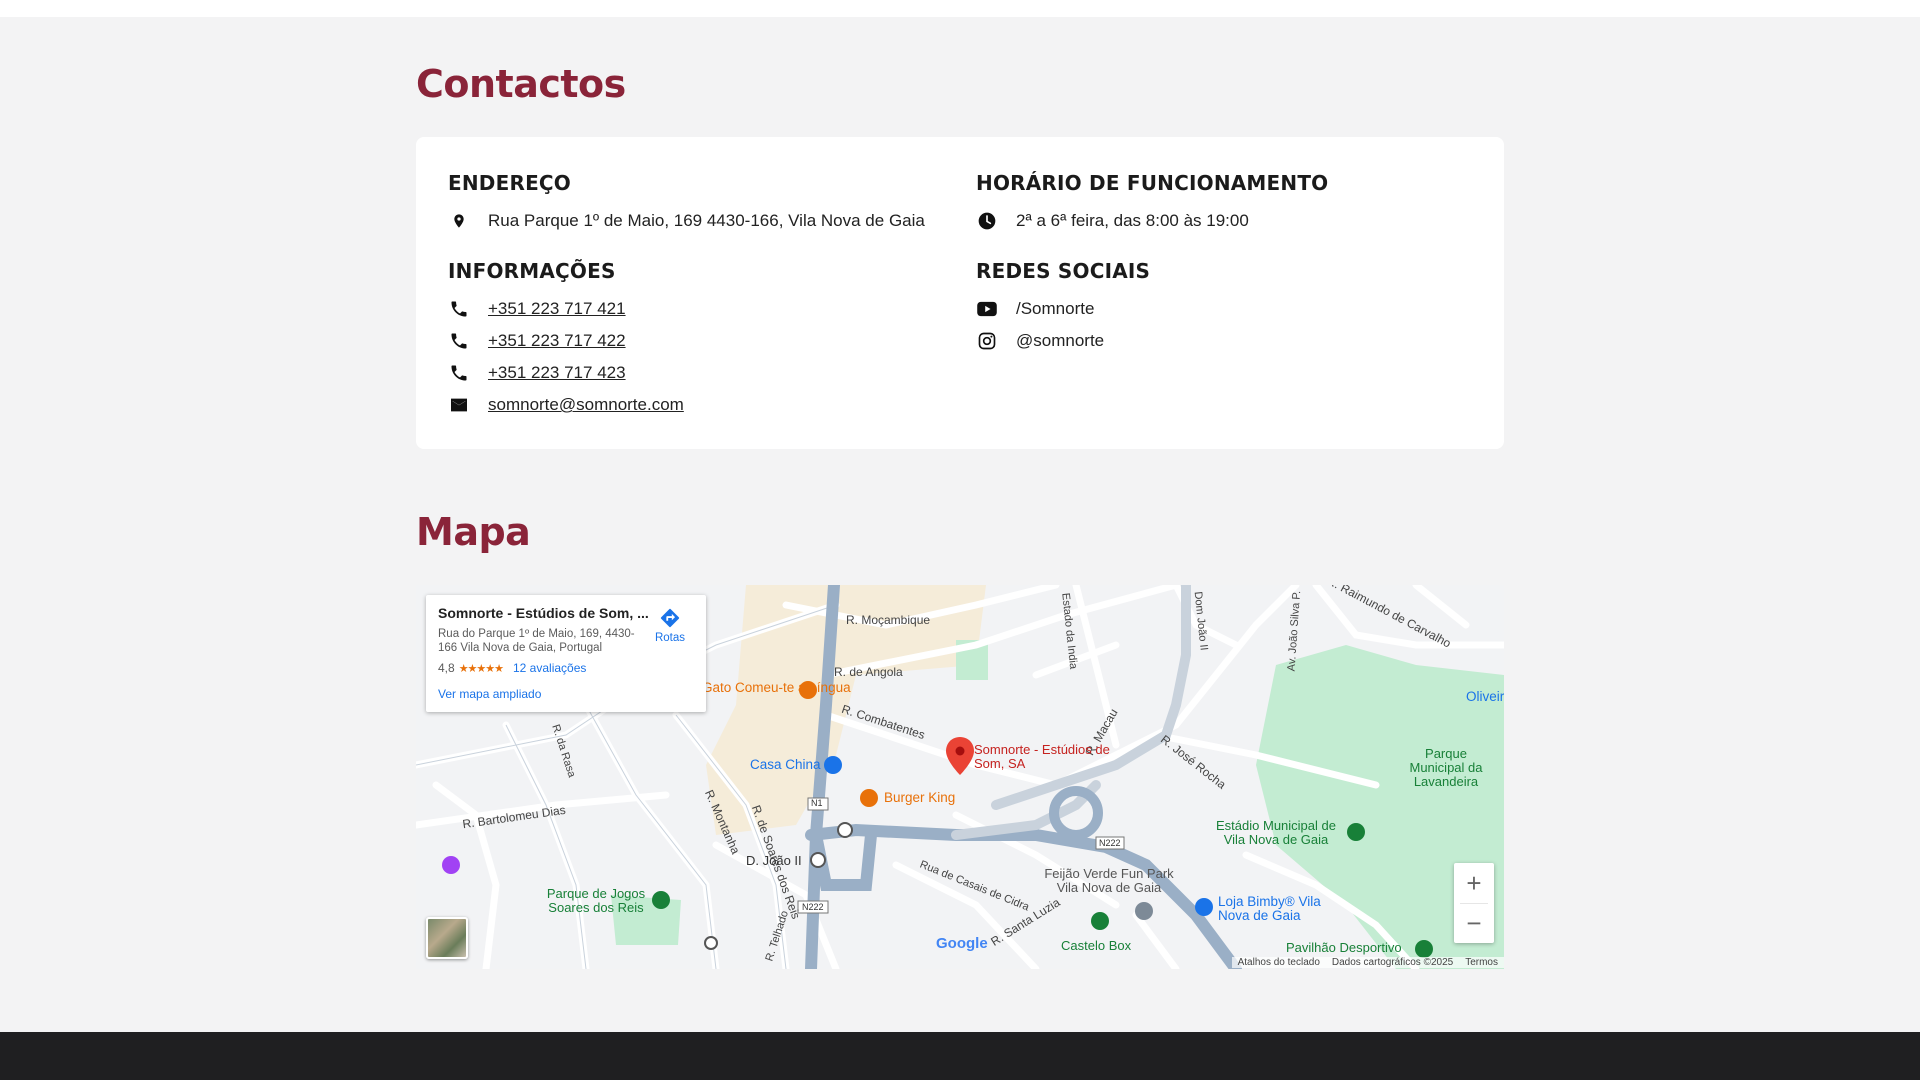  I want to click on hours-row: 2ª a 6ª feira, das 8:00 às 19:00, so click(1226, 221).